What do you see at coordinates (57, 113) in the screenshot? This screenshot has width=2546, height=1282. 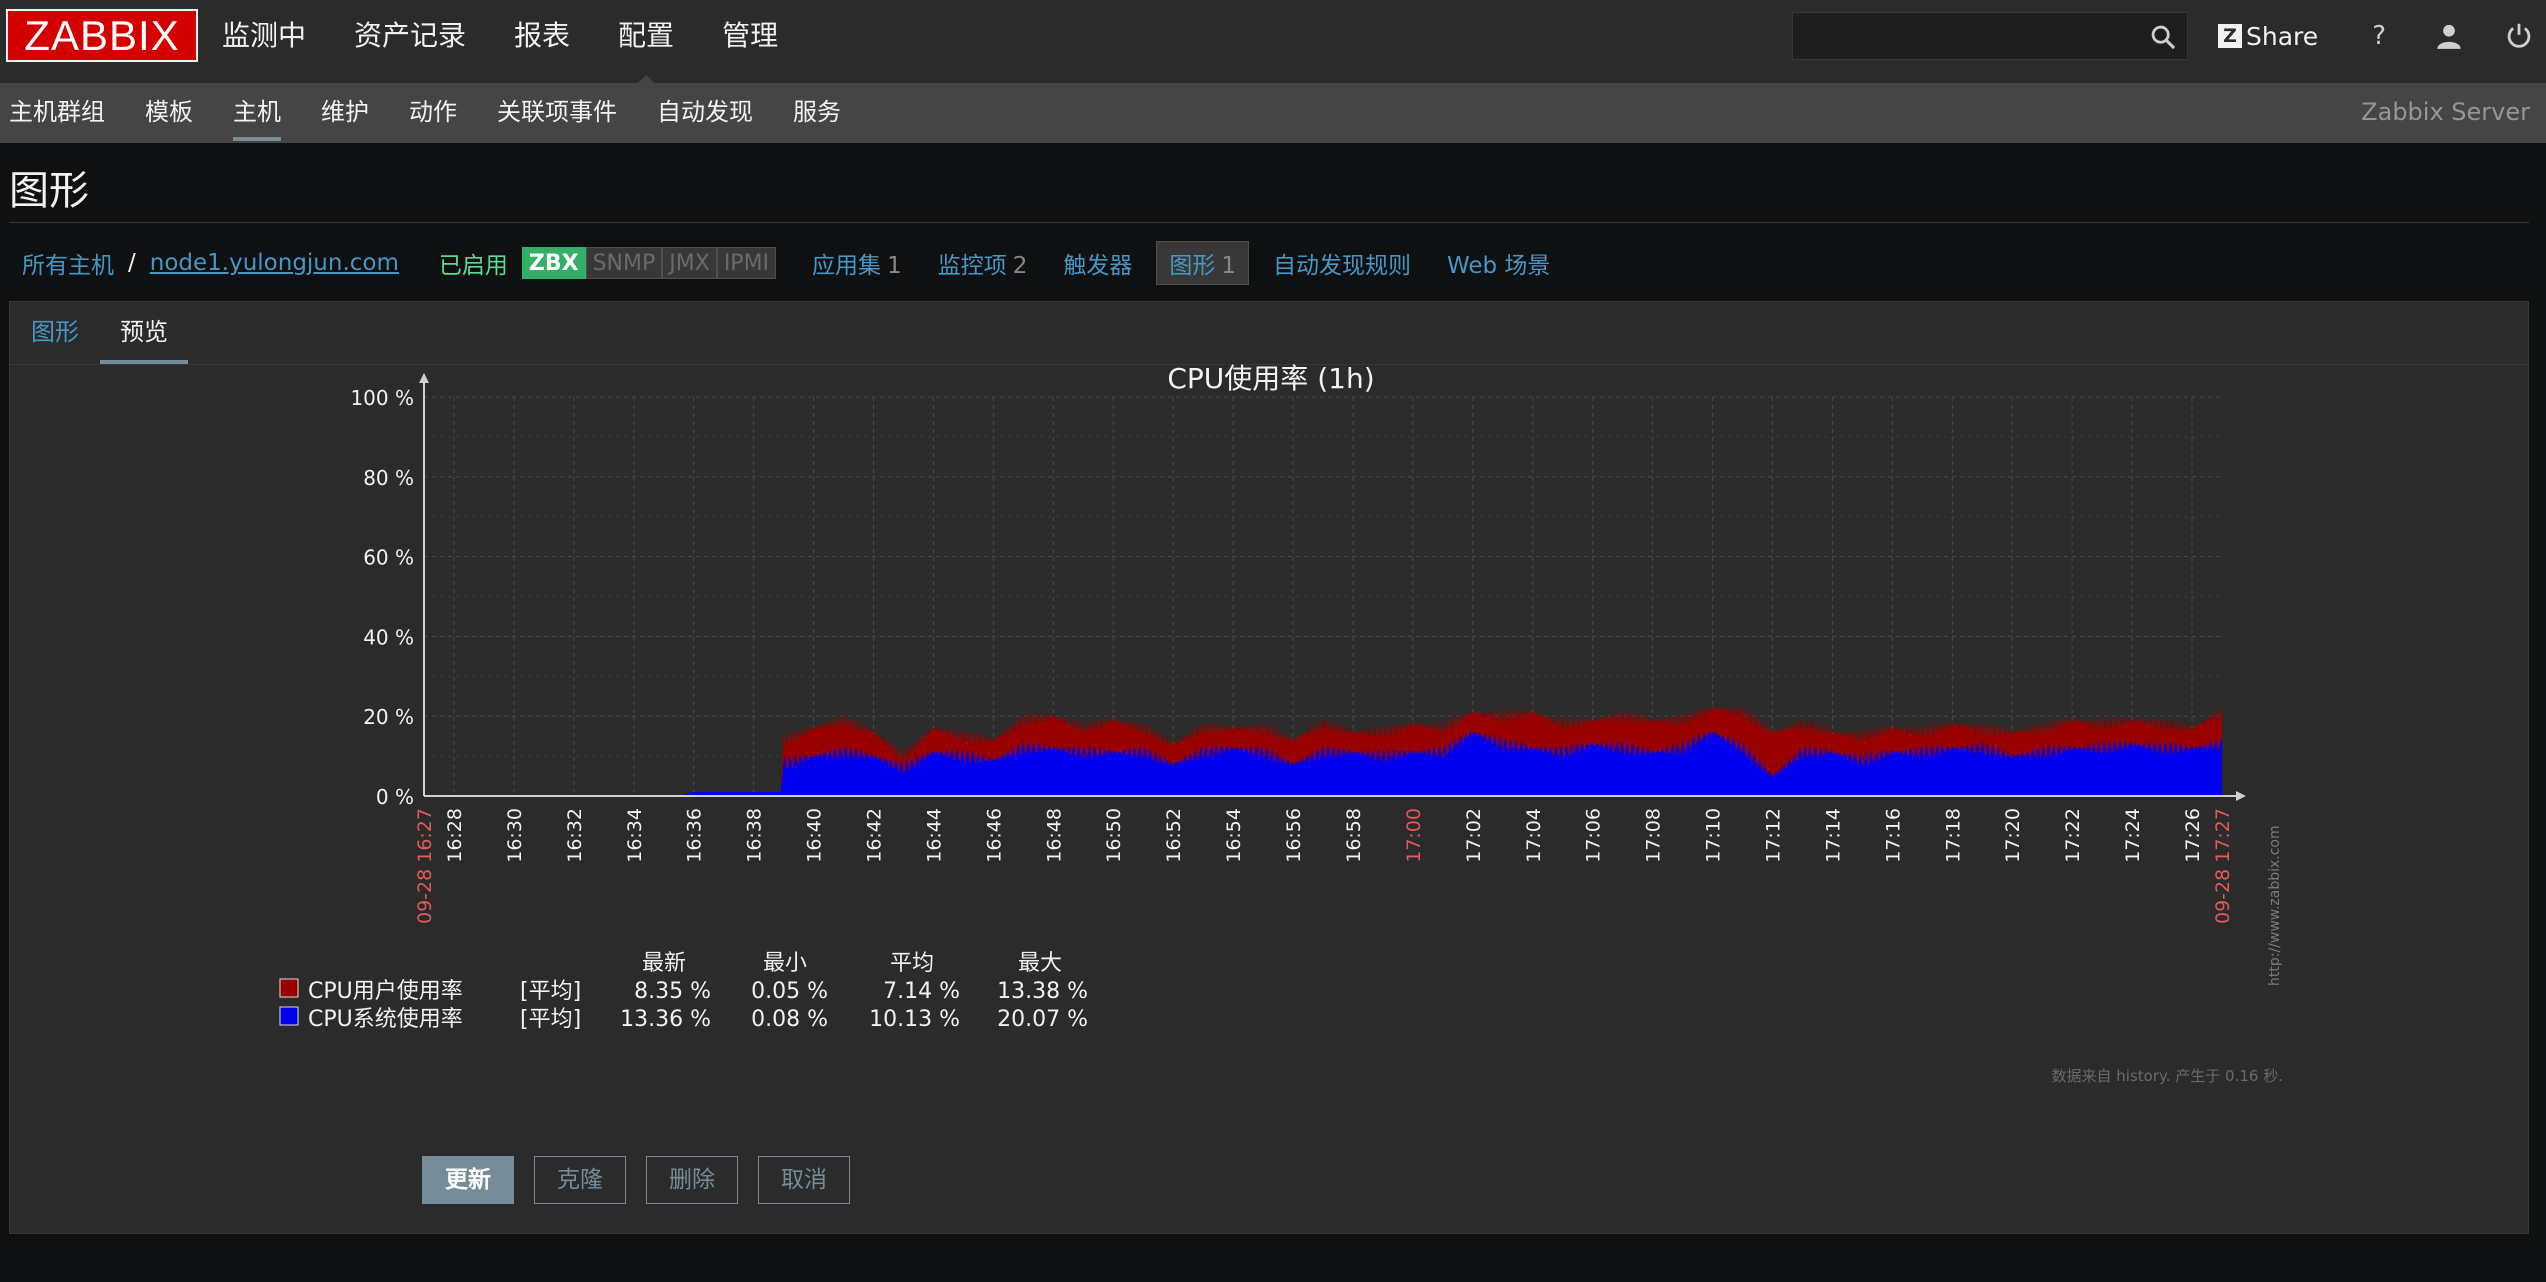 I see `subnav-host-groups: 主机群组` at bounding box center [57, 113].